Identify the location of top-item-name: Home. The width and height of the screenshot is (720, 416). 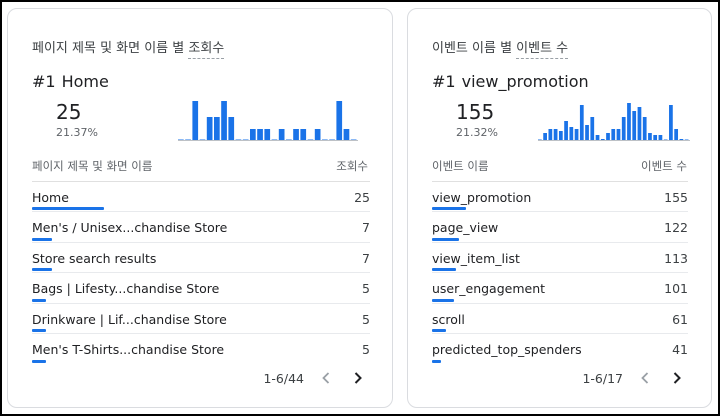
(85, 81).